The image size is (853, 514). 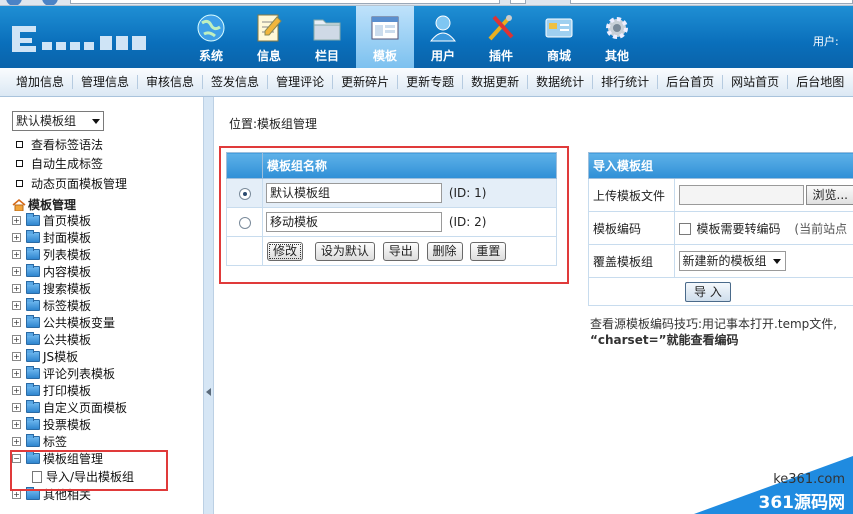 What do you see at coordinates (631, 261) in the screenshot?
I see `override-label: 覆盖模板组` at bounding box center [631, 261].